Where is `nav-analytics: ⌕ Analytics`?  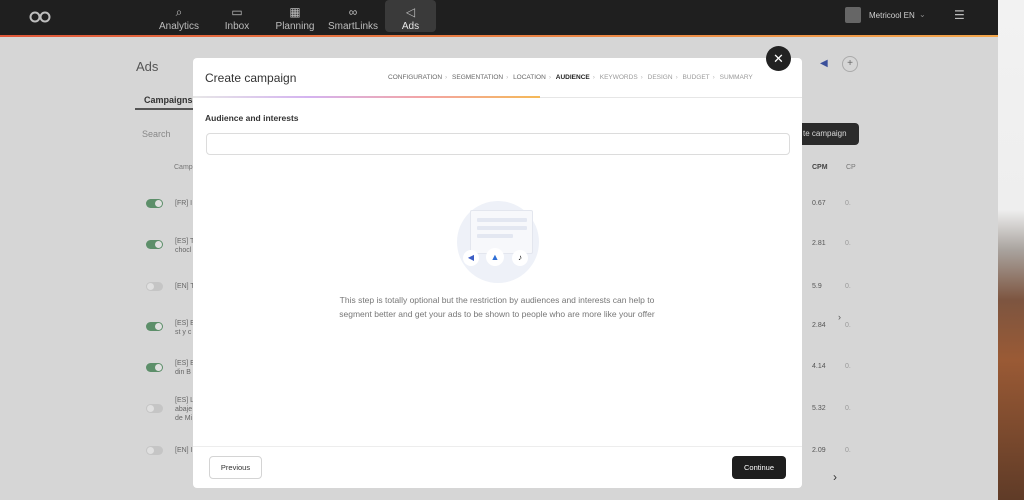 nav-analytics: ⌕ Analytics is located at coordinates (179, 16).